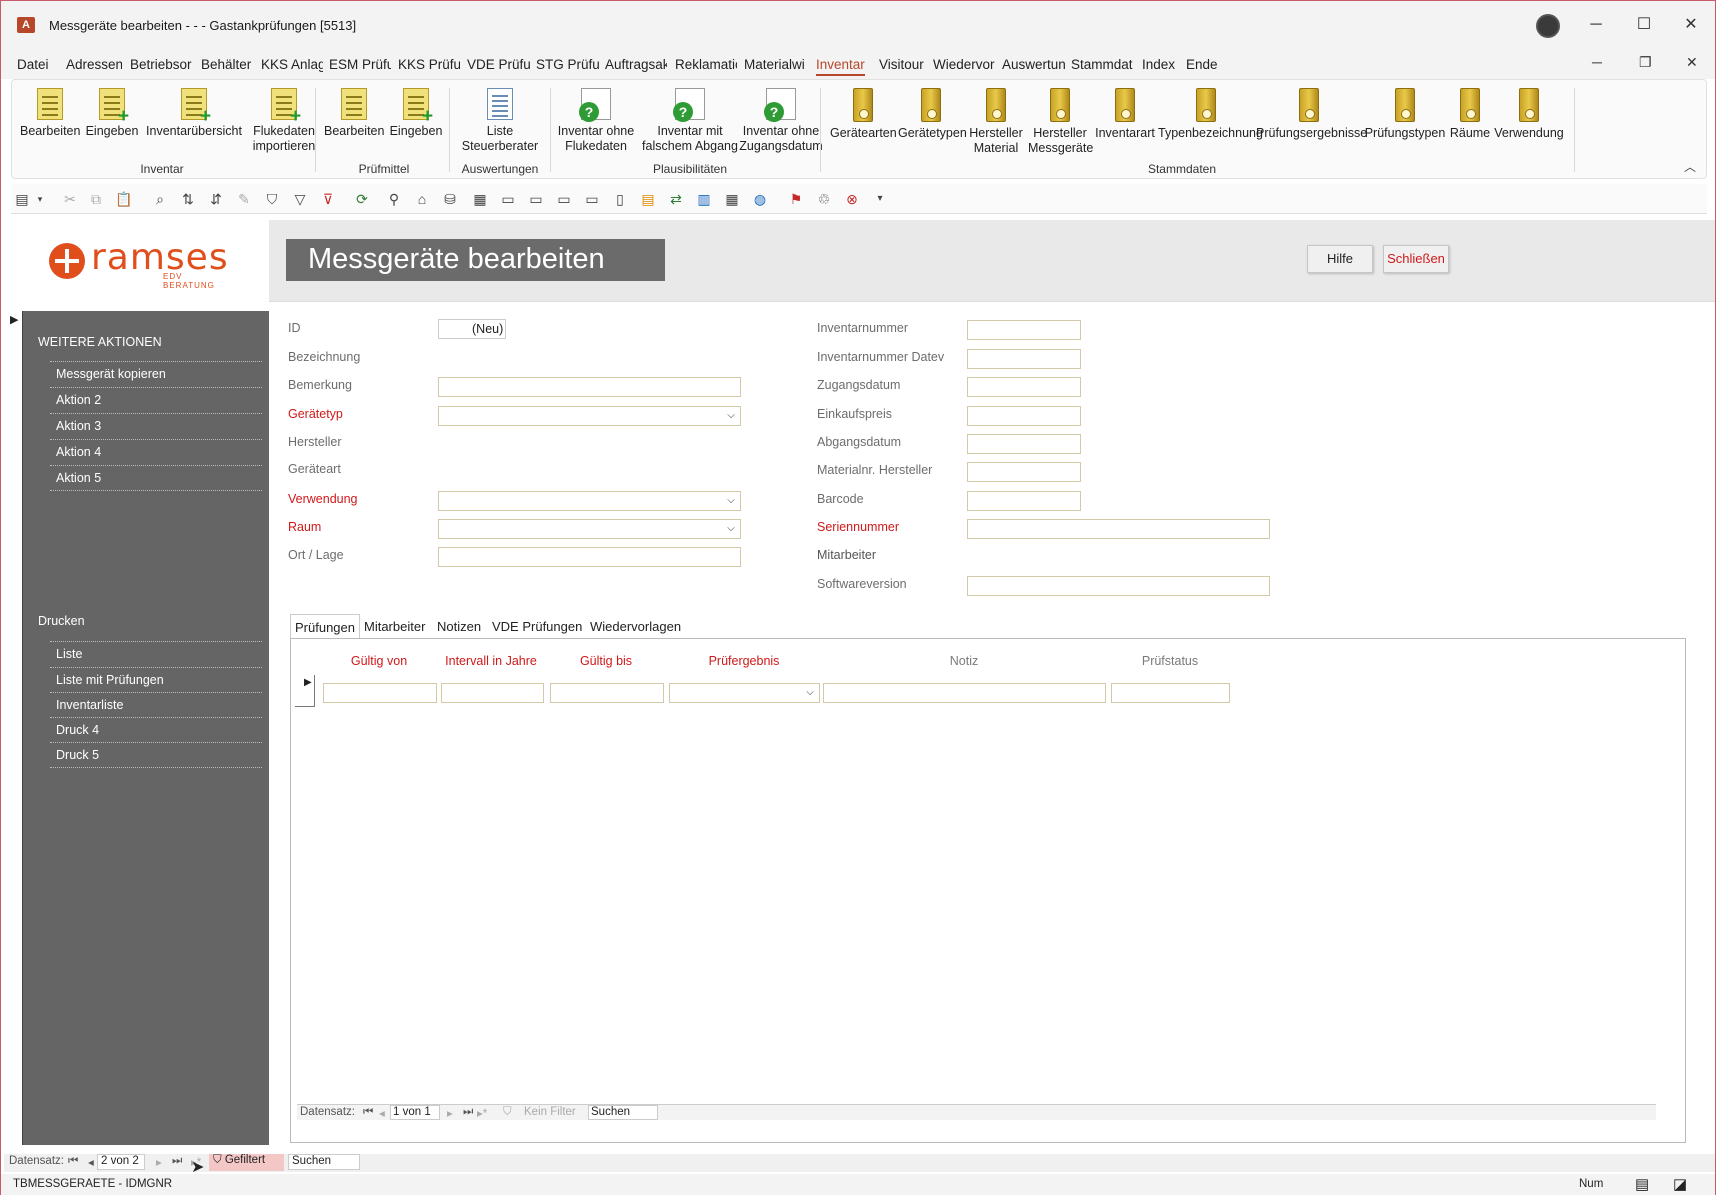  What do you see at coordinates (1118, 586) in the screenshot?
I see `softwareversion-field` at bounding box center [1118, 586].